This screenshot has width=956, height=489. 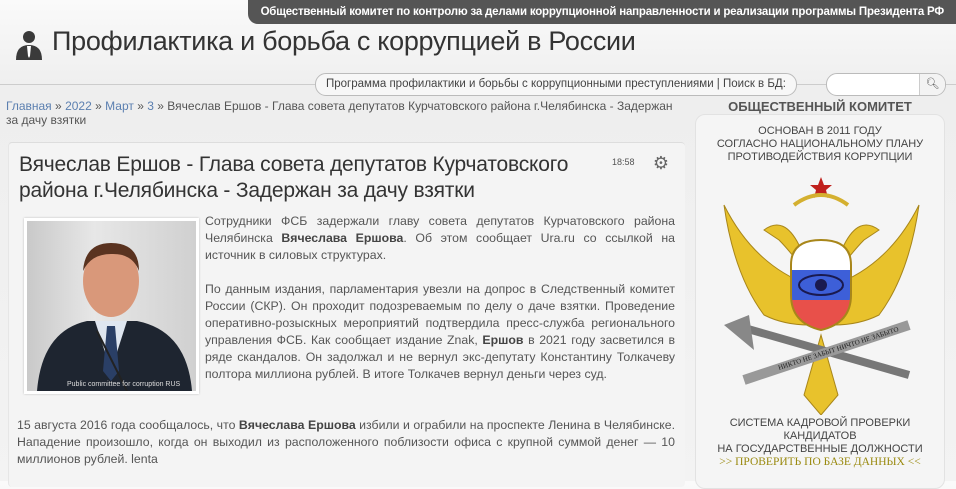 I want to click on person-photo, so click(x=114, y=317).